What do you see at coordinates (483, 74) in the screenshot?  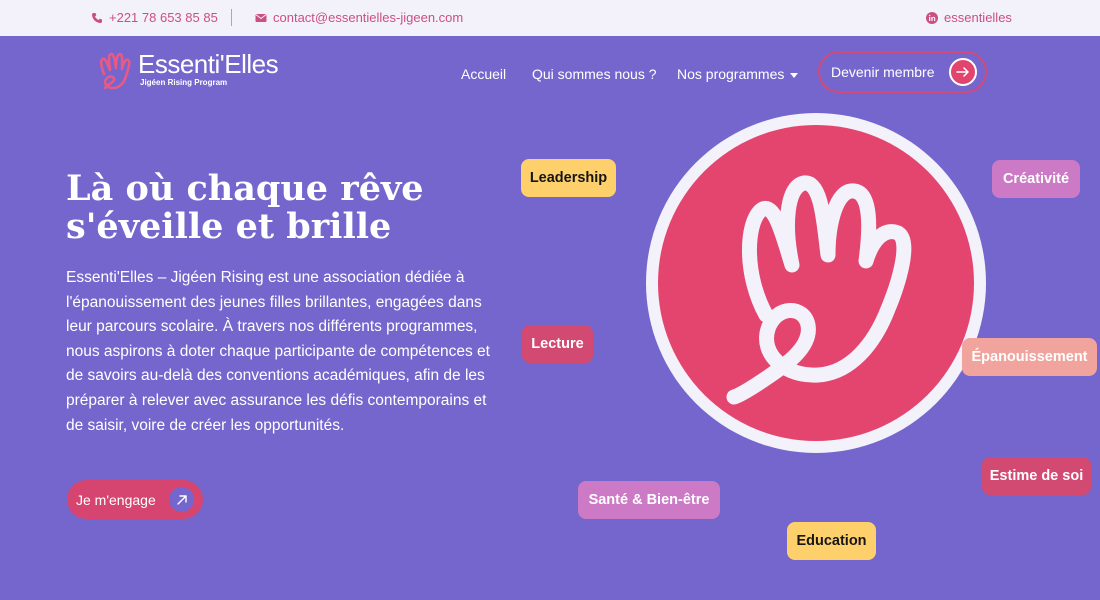 I see `nav-accueil: Accueil` at bounding box center [483, 74].